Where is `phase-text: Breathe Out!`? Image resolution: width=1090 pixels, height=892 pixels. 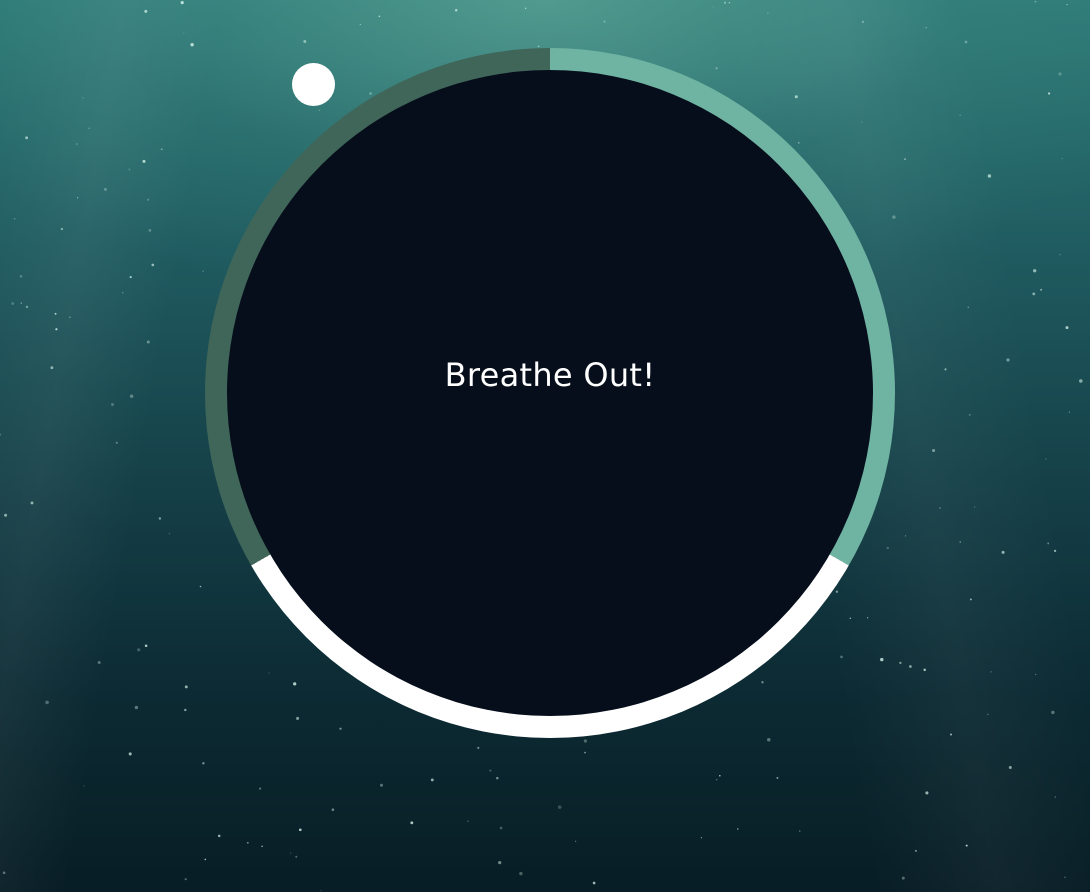 phase-text: Breathe Out! is located at coordinates (550, 374).